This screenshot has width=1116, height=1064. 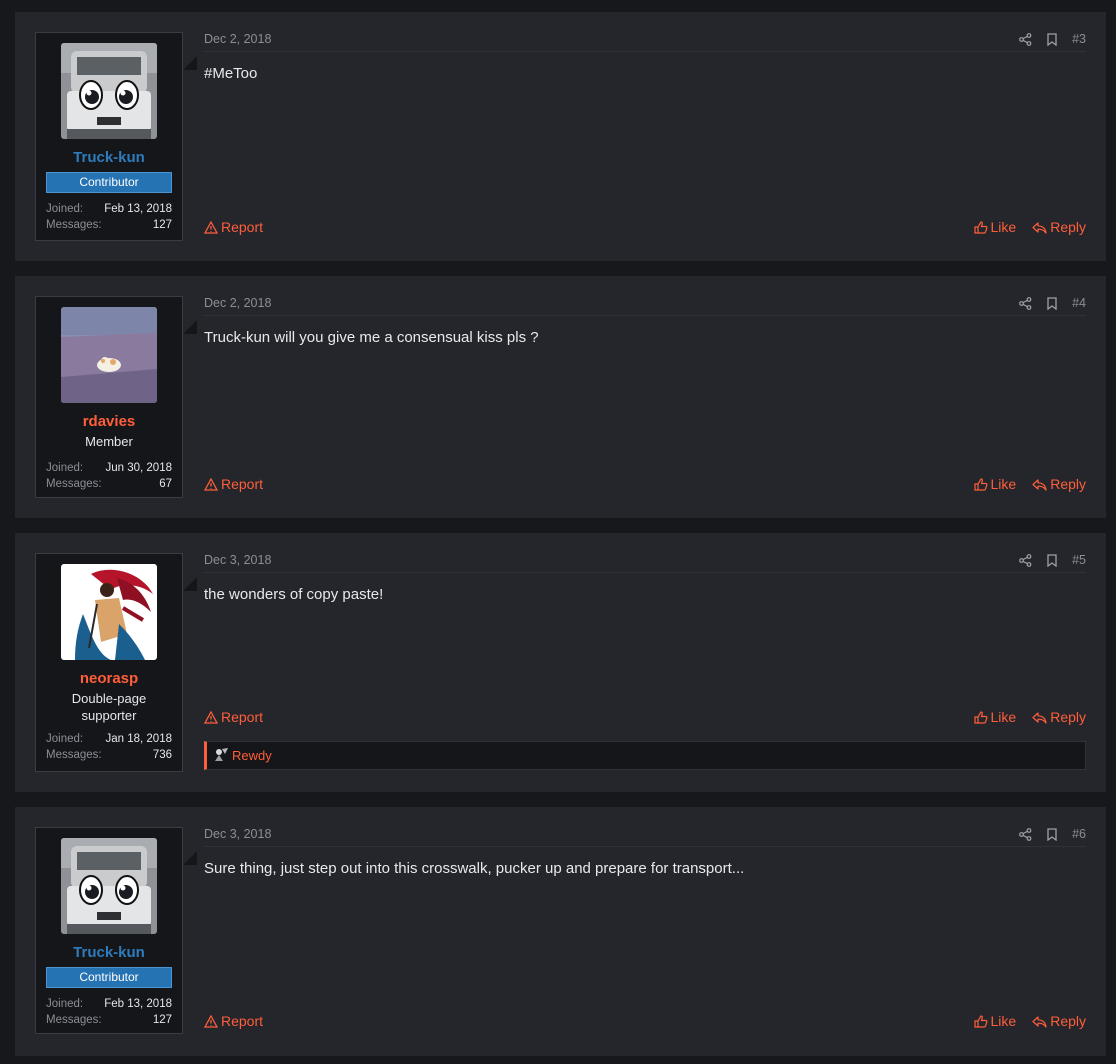 I want to click on avatar-rdavies, so click(x=109, y=355).